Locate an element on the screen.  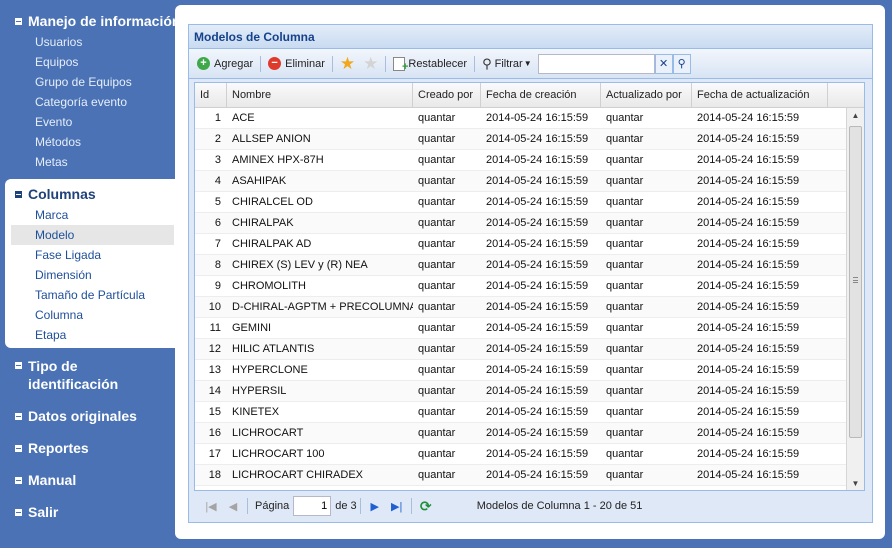
nav-item-categoria-evento: Categoría evento is located at coordinates (87, 102).